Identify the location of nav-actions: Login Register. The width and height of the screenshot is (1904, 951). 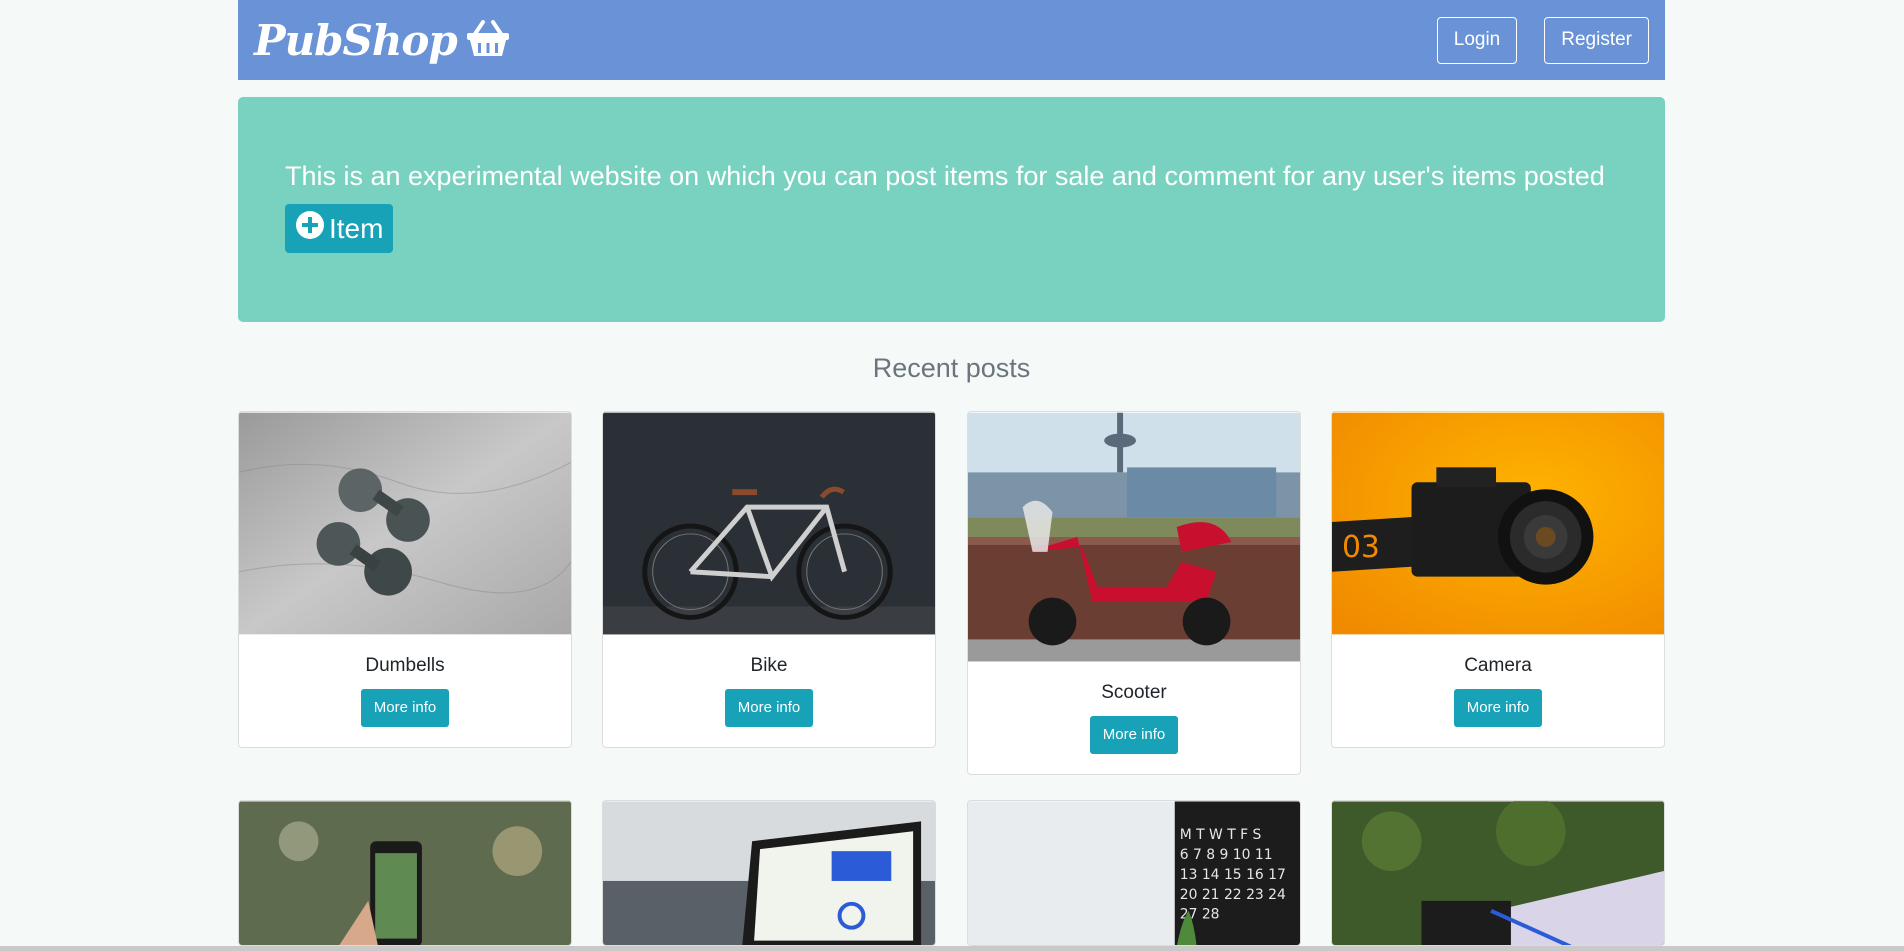
(1542, 40).